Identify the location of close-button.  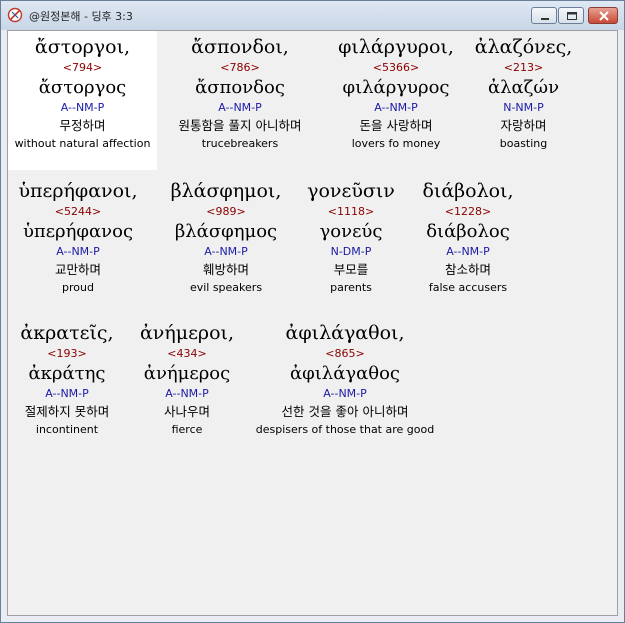
(603, 15).